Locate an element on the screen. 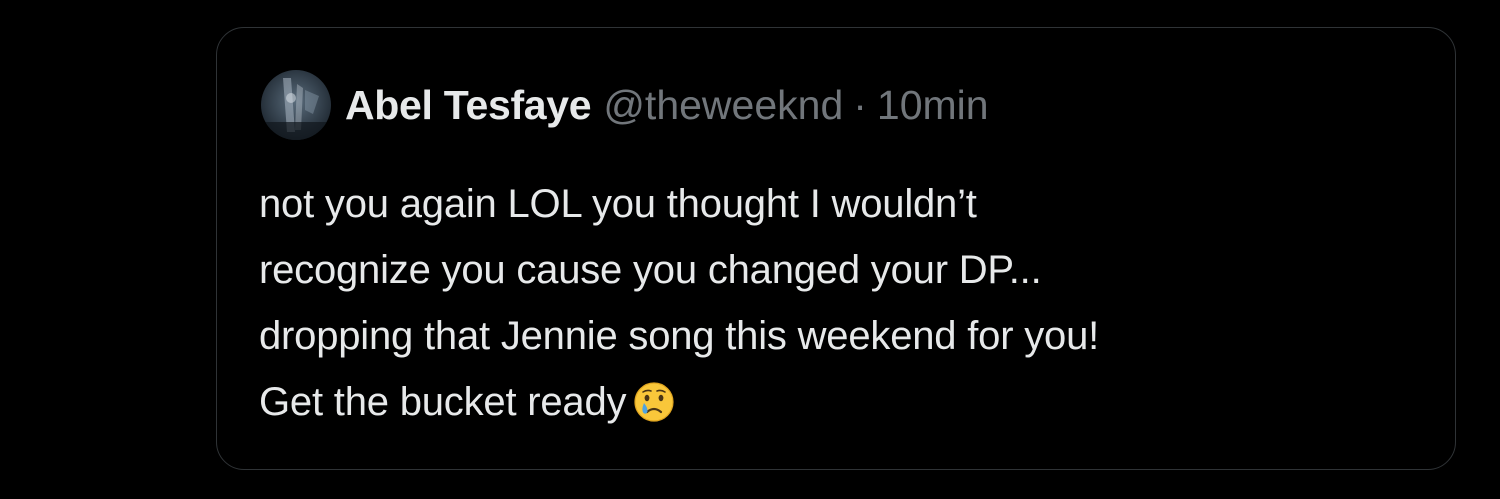  crying-face-emoji-icon is located at coordinates (654, 411).